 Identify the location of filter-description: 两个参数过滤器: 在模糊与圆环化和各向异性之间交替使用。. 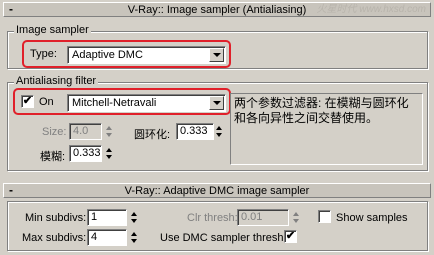
(326, 129).